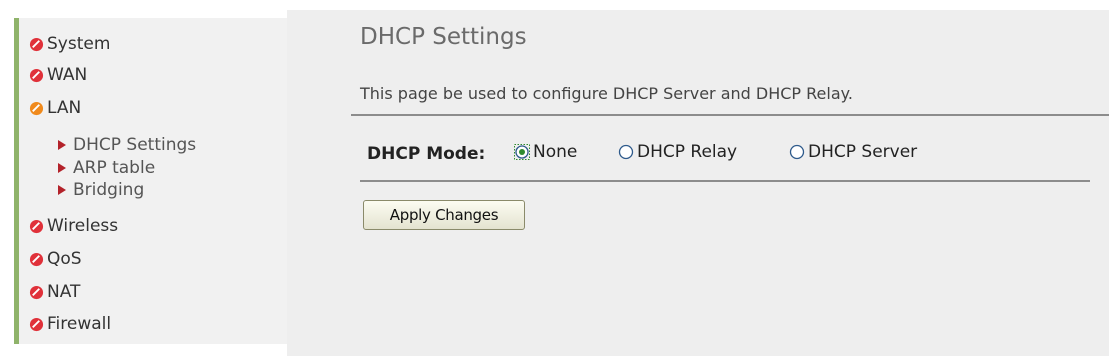 This screenshot has width=1109, height=356. What do you see at coordinates (109, 190) in the screenshot?
I see `sidebar-subitem-label: Bridging` at bounding box center [109, 190].